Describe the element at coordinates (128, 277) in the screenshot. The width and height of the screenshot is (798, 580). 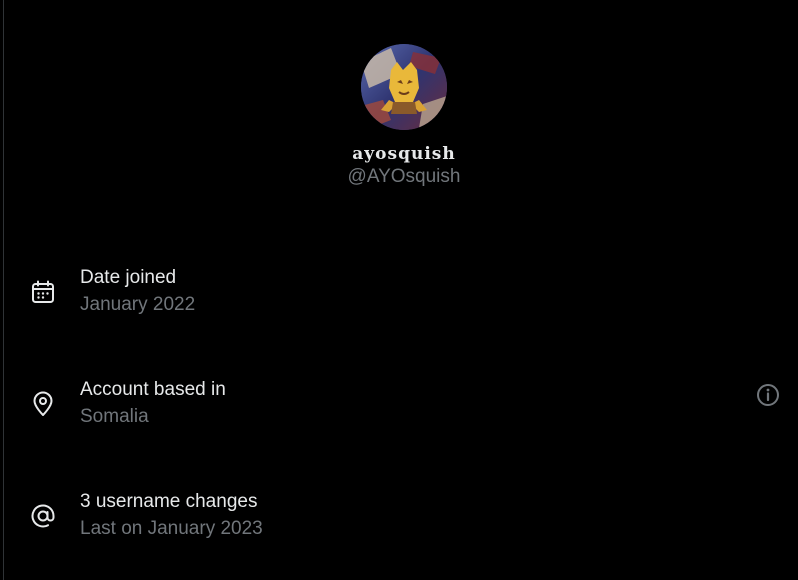
I see `about-item-title: Date joined` at that location.